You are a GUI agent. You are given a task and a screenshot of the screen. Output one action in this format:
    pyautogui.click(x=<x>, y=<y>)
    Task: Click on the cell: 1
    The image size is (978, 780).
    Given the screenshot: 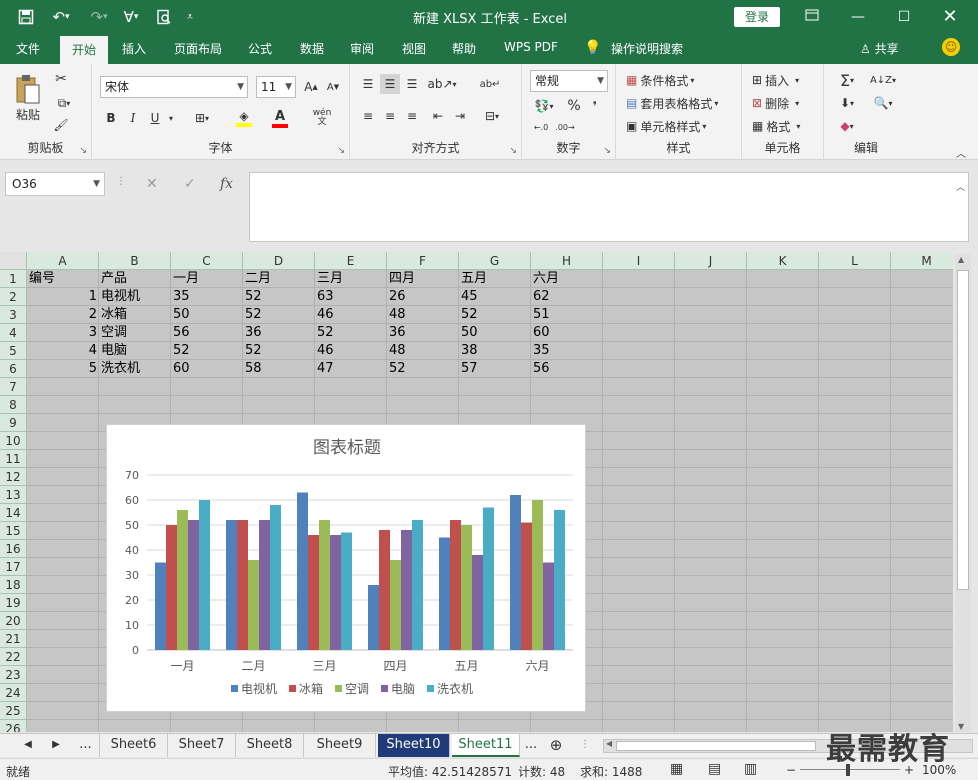 What is the action you would take?
    pyautogui.click(x=63, y=297)
    